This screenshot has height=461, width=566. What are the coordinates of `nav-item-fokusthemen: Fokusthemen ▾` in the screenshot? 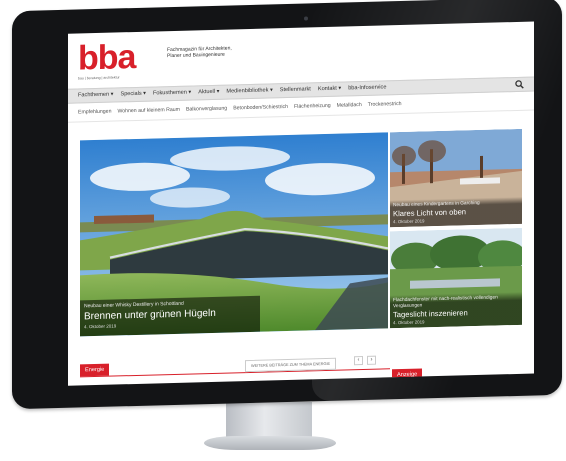 It's located at (172, 93).